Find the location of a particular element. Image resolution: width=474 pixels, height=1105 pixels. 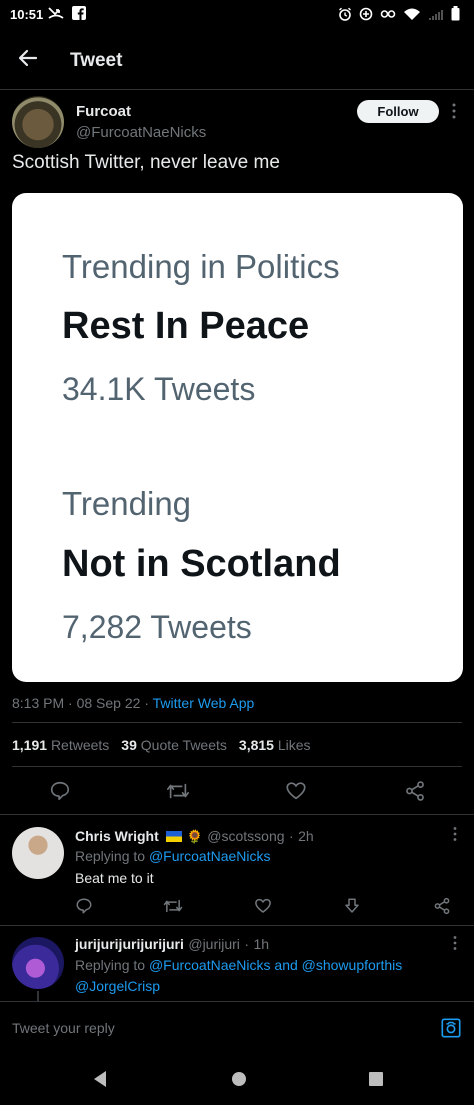

nav-back-icon is located at coordinates (100, 1079).